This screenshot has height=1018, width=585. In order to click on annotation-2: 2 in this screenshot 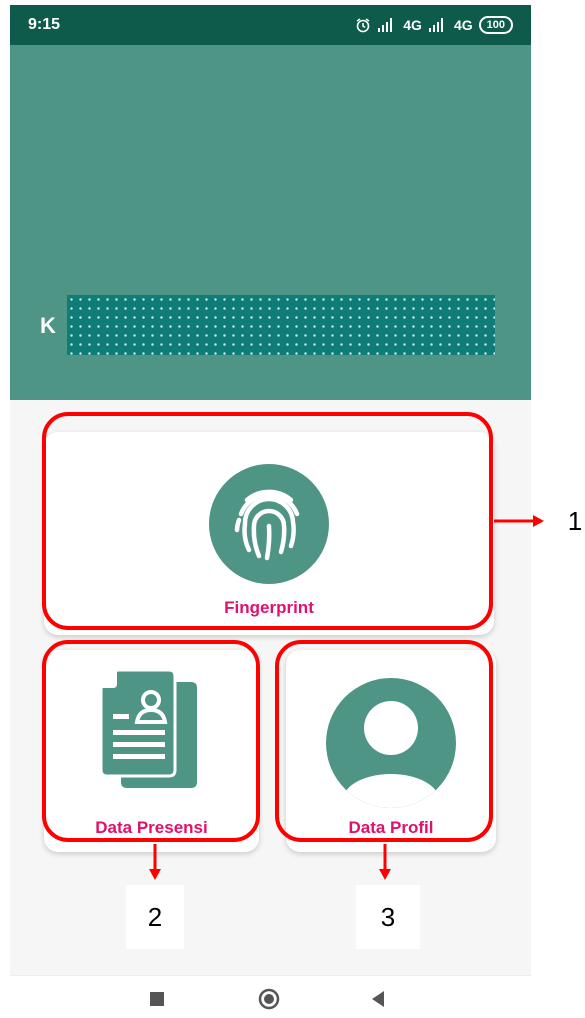, I will do `click(155, 917)`.